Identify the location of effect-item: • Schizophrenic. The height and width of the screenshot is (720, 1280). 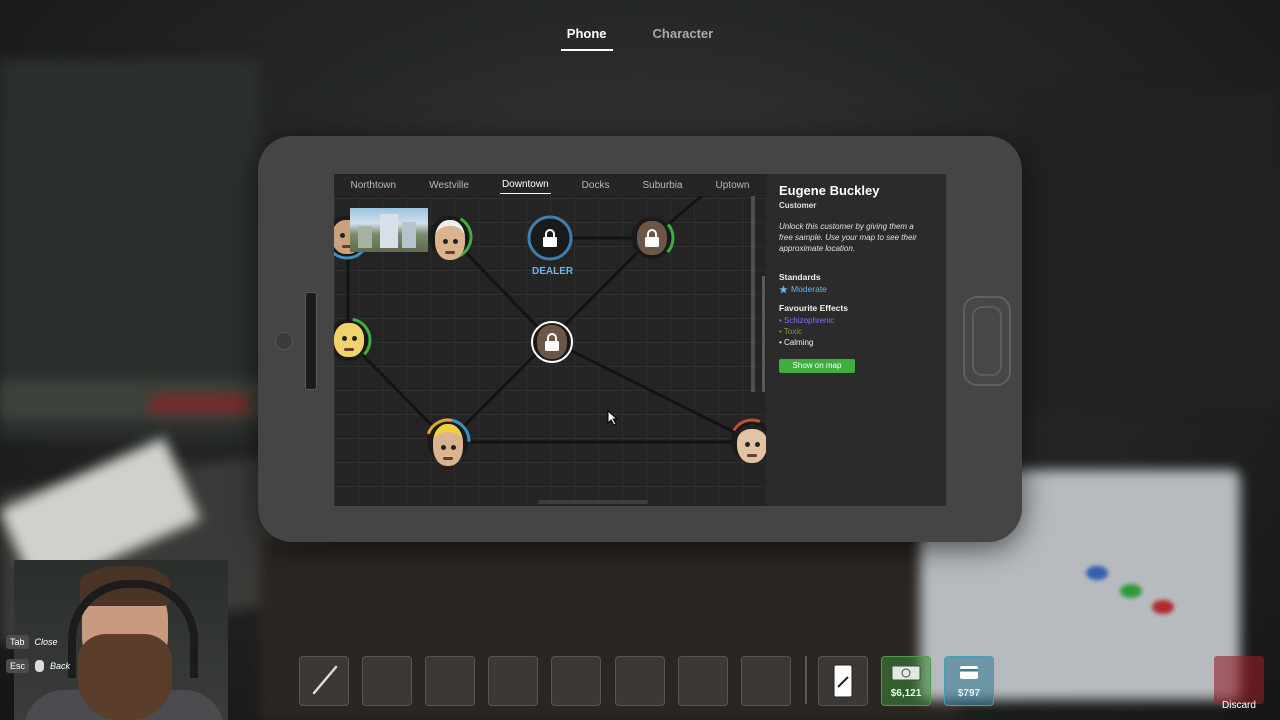
(807, 320).